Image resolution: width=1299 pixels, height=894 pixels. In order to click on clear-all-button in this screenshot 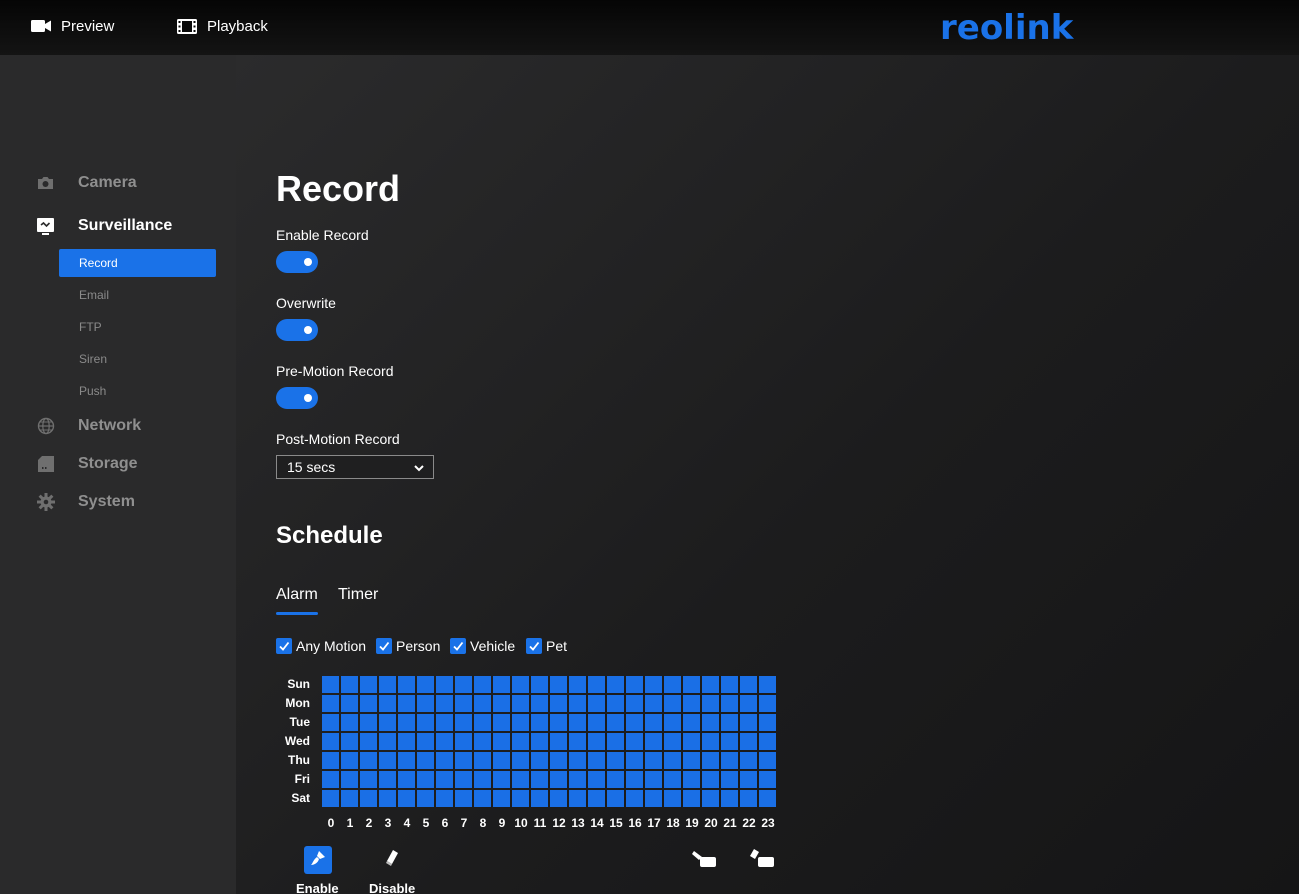, I will do `click(762, 860)`.